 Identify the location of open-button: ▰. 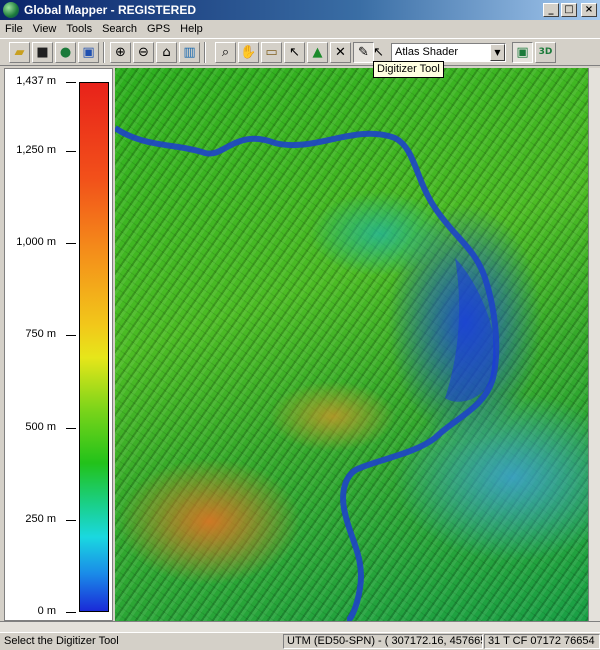
(19, 52).